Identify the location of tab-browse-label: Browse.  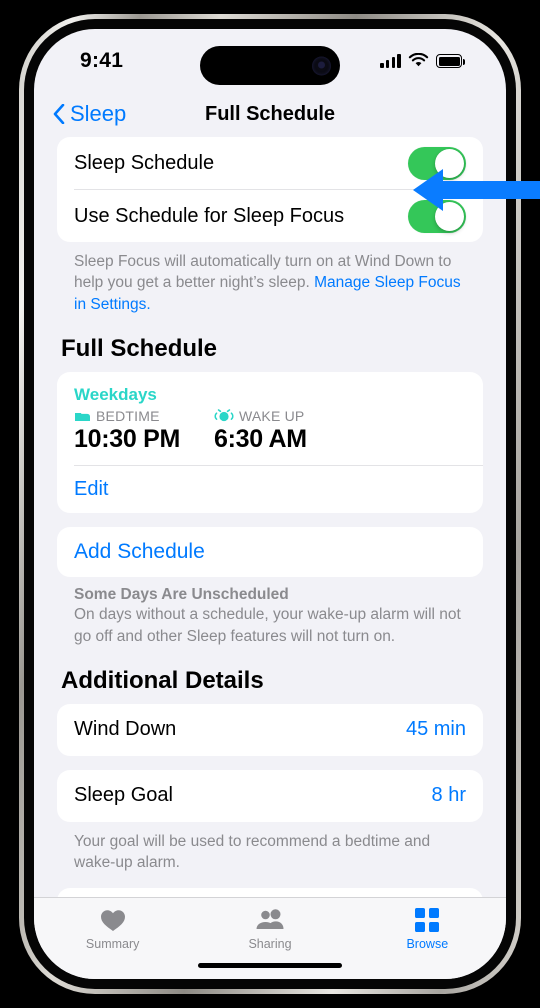
(427, 944).